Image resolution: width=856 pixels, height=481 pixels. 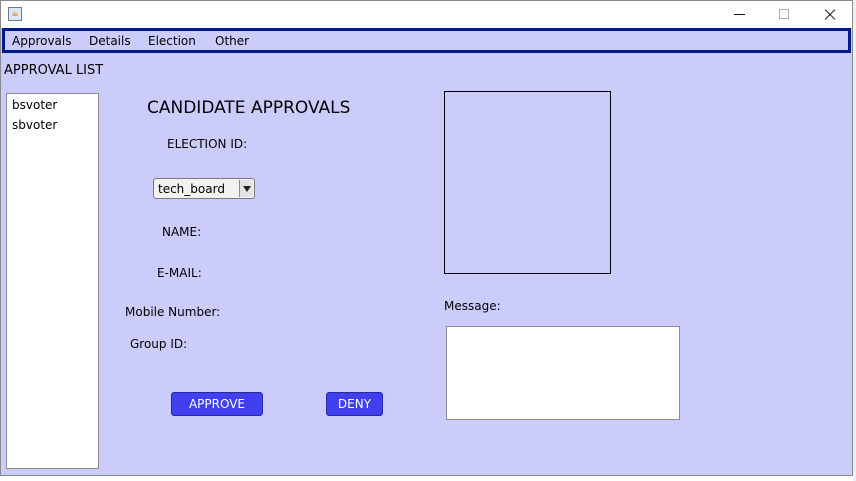 I want to click on menu-details: Details, so click(x=110, y=41).